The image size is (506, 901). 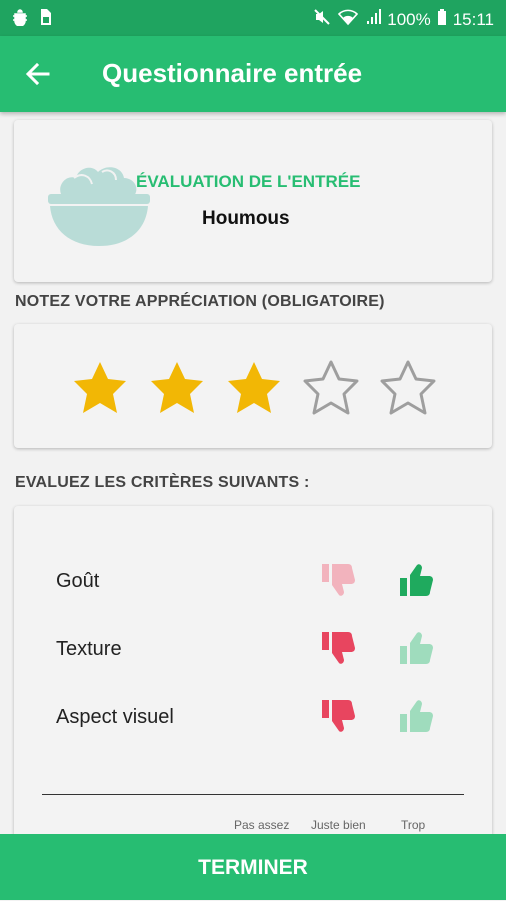 What do you see at coordinates (78, 581) in the screenshot?
I see `criterion-label: Goût` at bounding box center [78, 581].